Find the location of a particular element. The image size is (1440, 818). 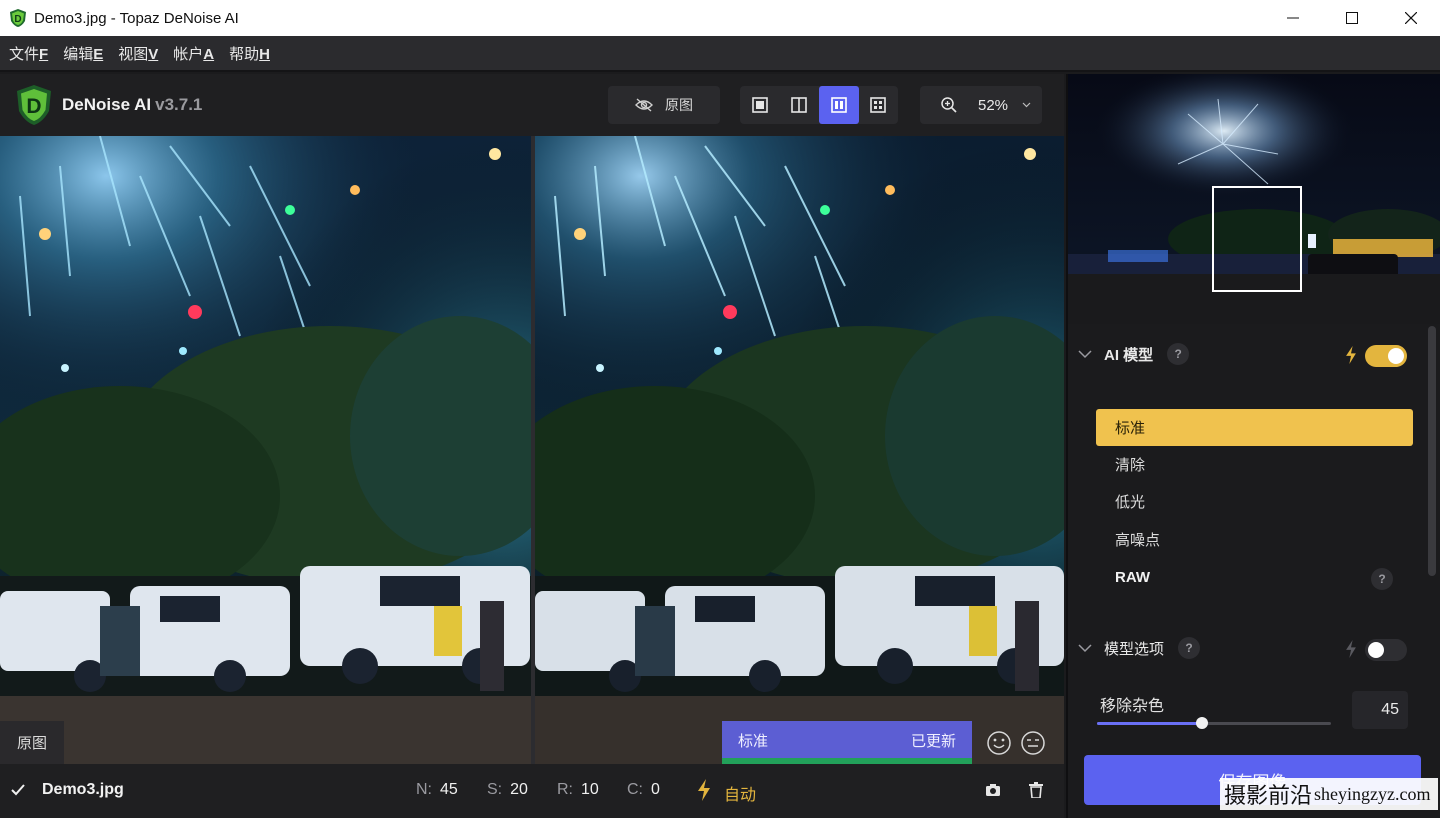

show-original-label: 原图 is located at coordinates (679, 105).